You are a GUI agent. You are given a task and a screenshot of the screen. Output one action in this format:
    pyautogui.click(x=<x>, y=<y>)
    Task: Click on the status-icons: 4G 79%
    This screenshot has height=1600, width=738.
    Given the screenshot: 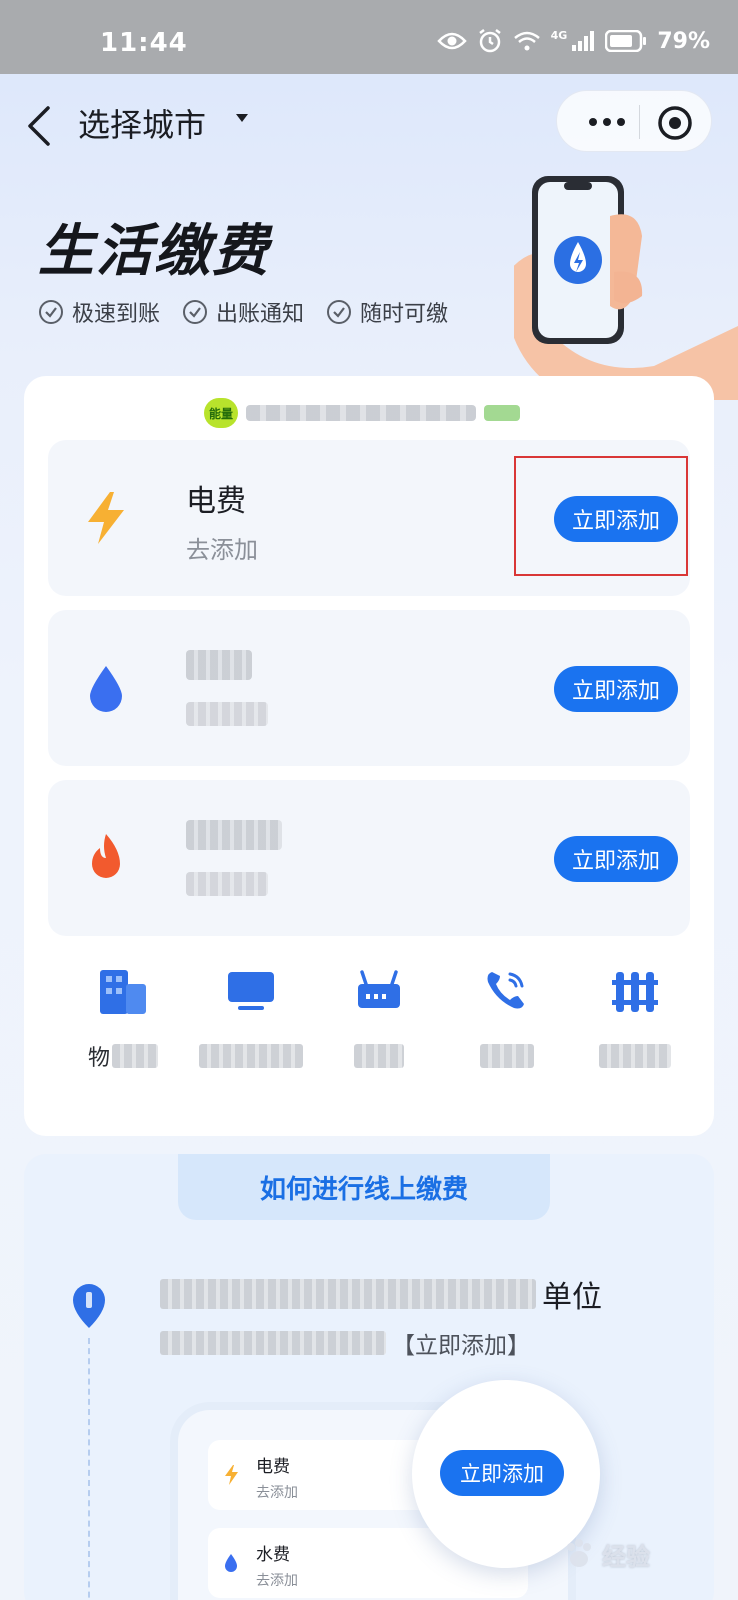 What is the action you would take?
    pyautogui.click(x=573, y=41)
    